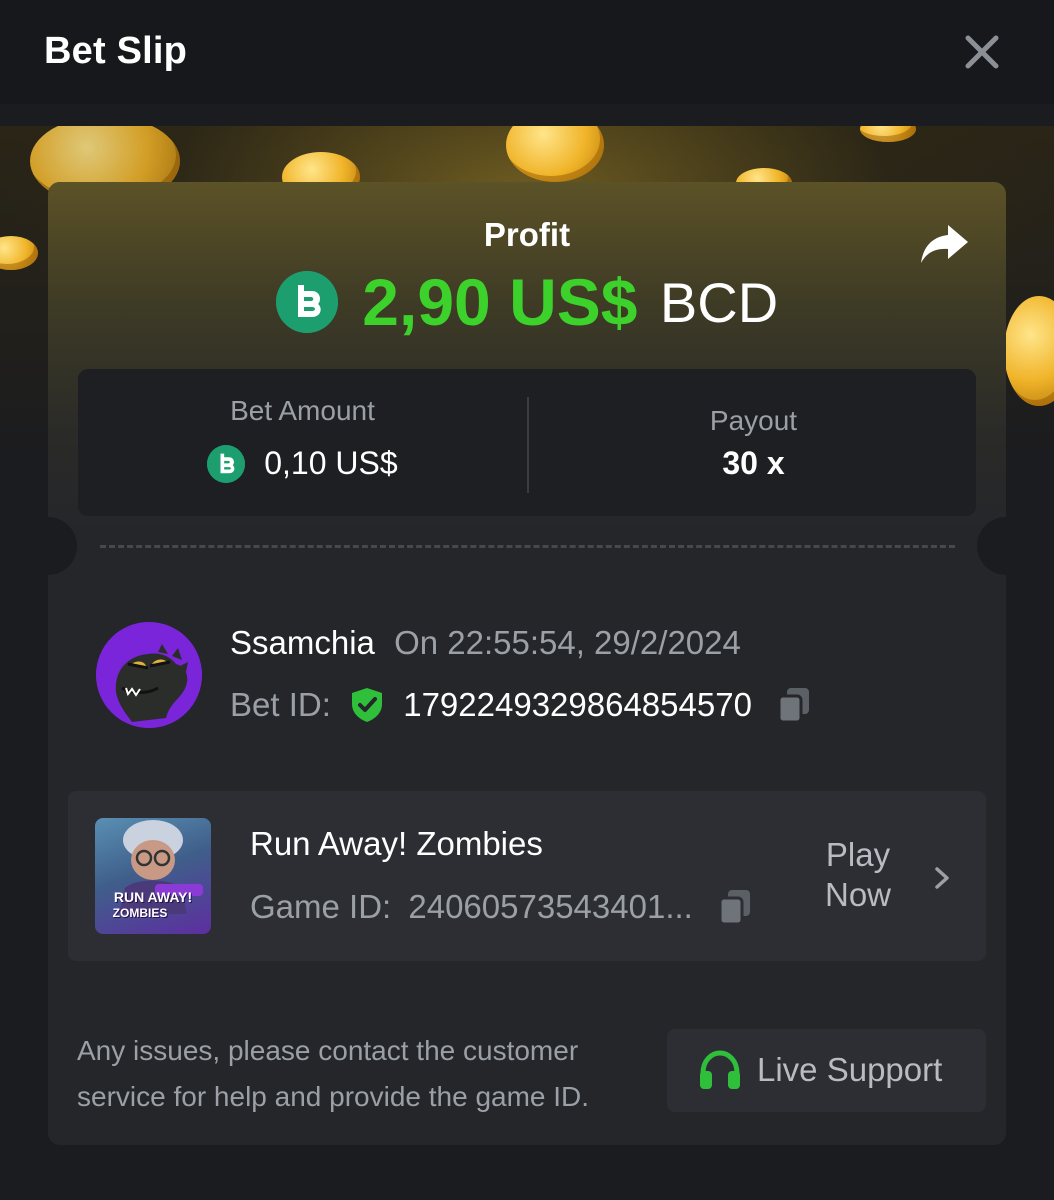  I want to click on live-support-label: Live Support, so click(850, 1069).